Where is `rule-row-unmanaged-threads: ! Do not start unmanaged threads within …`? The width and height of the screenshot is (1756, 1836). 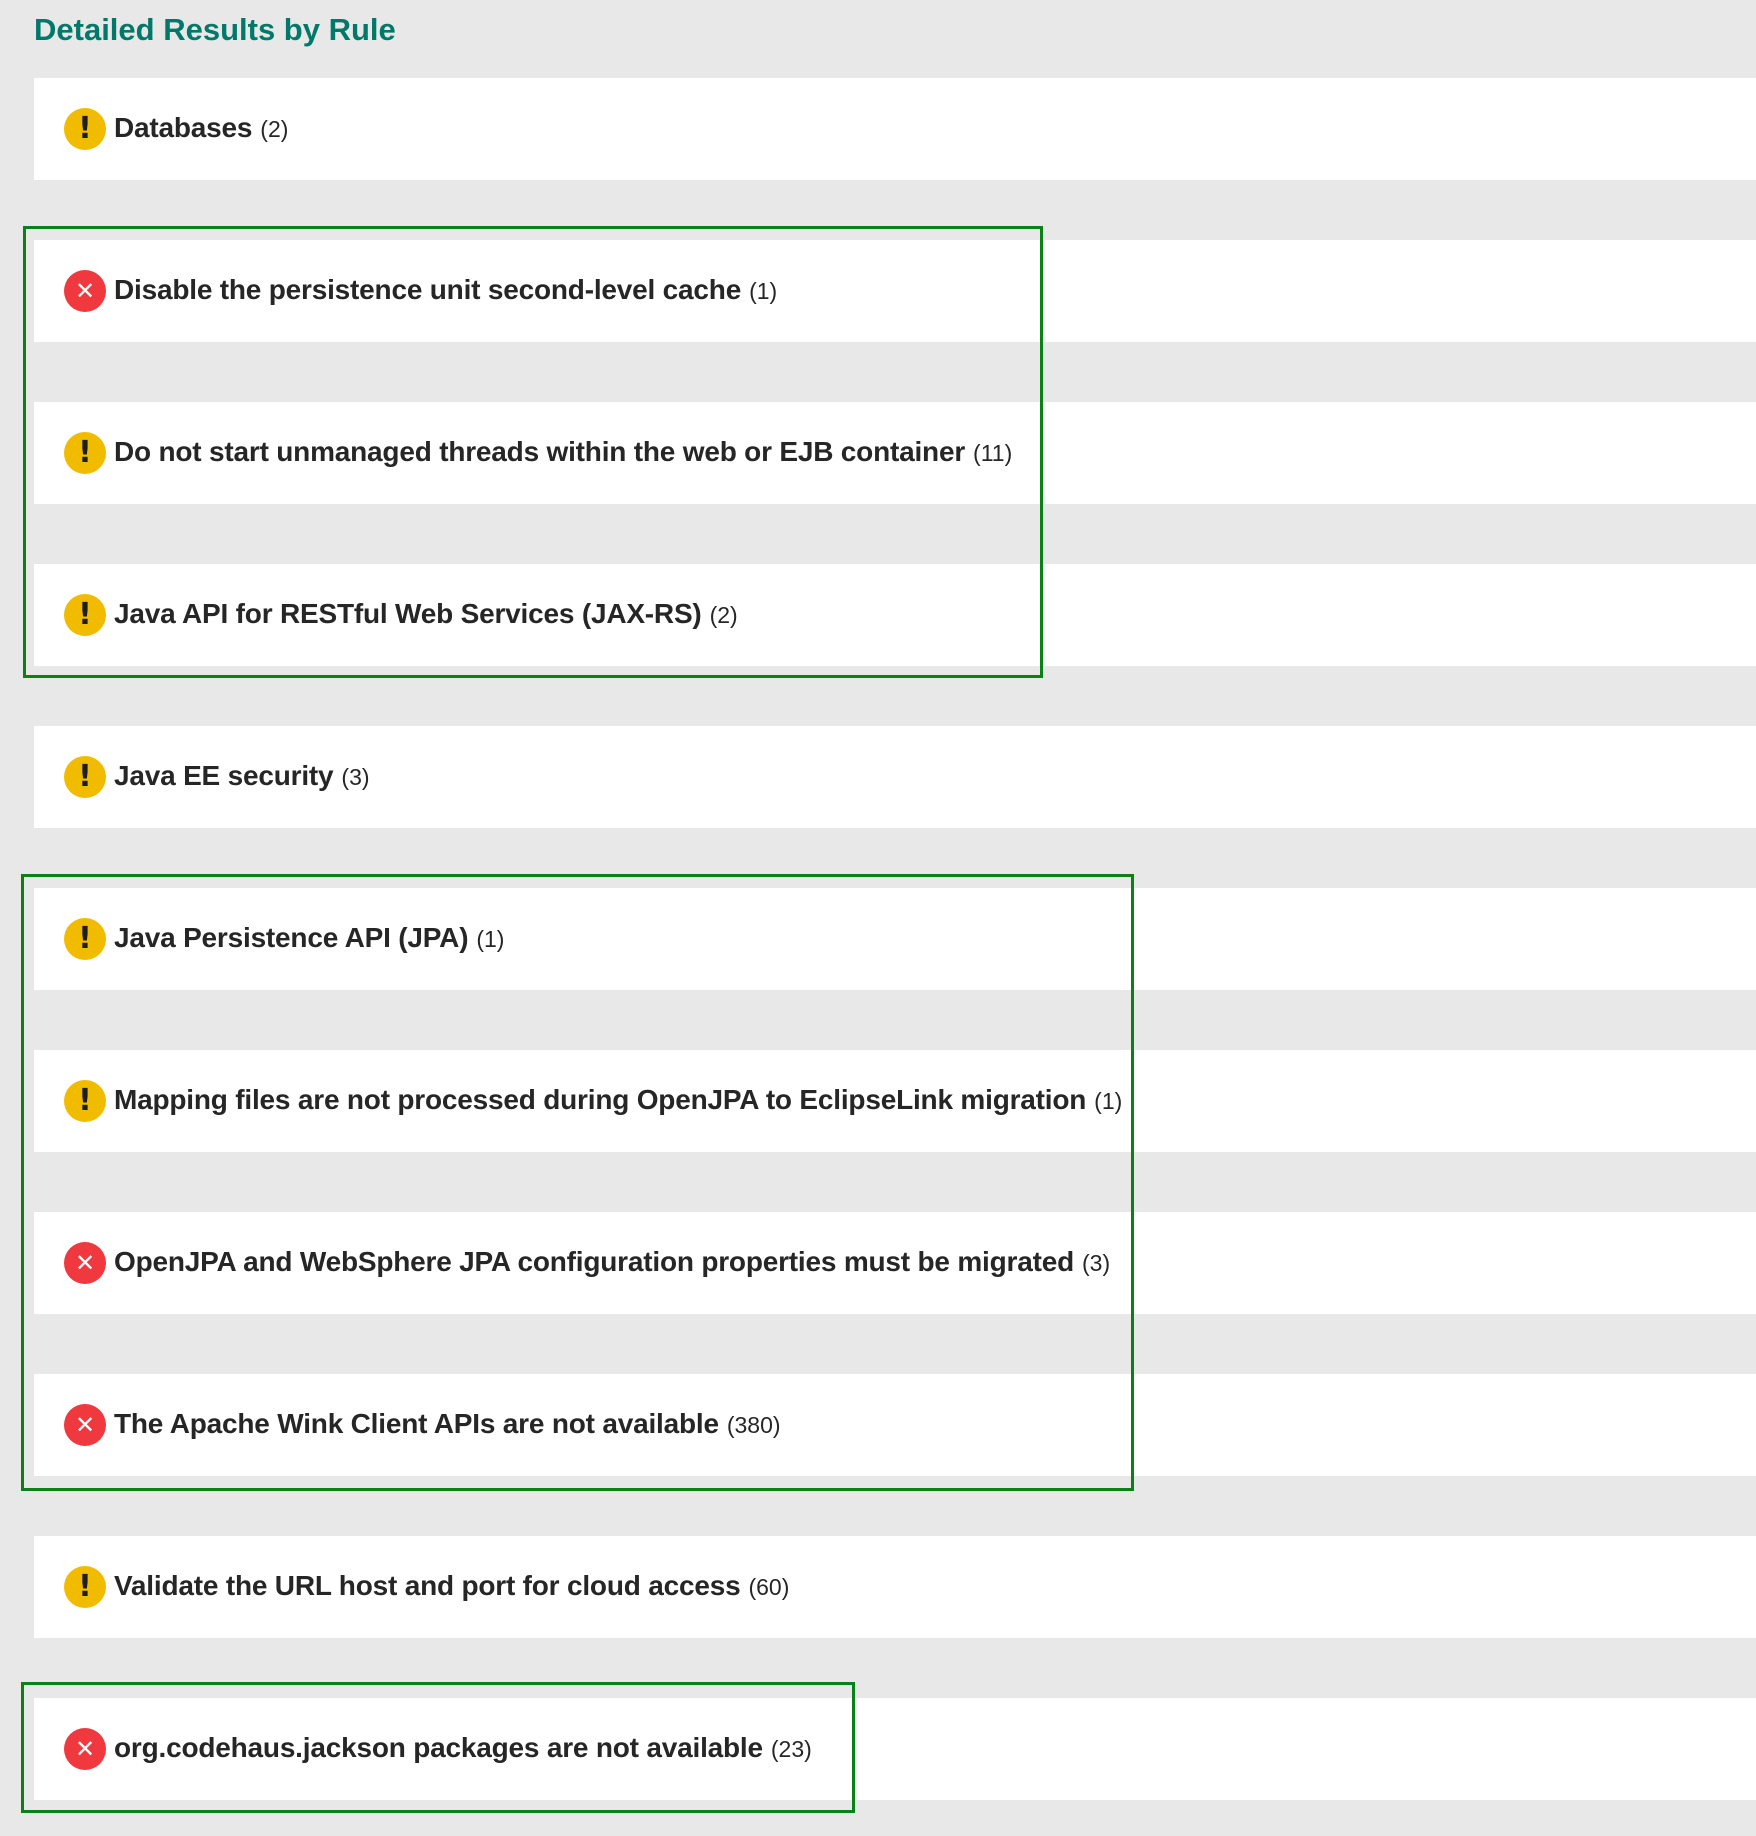 rule-row-unmanaged-threads: ! Do not start unmanaged threads within … is located at coordinates (895, 453).